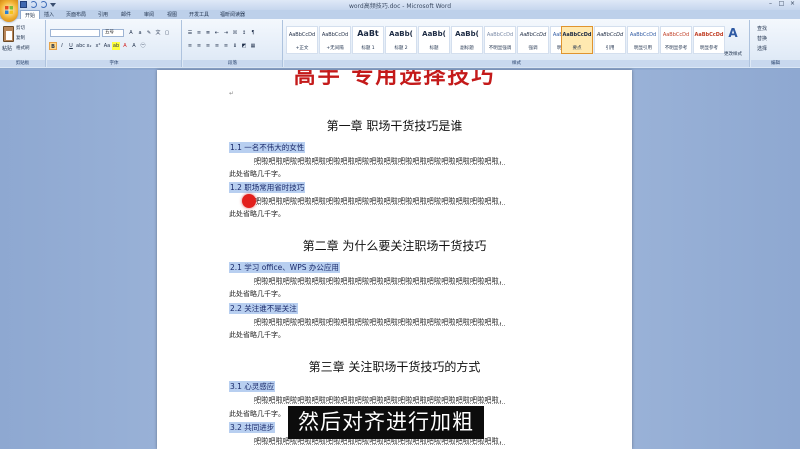  I want to click on clipboard-group: 粘贴 剪切 复制 格式刷 剪贴板, so click(23, 43).